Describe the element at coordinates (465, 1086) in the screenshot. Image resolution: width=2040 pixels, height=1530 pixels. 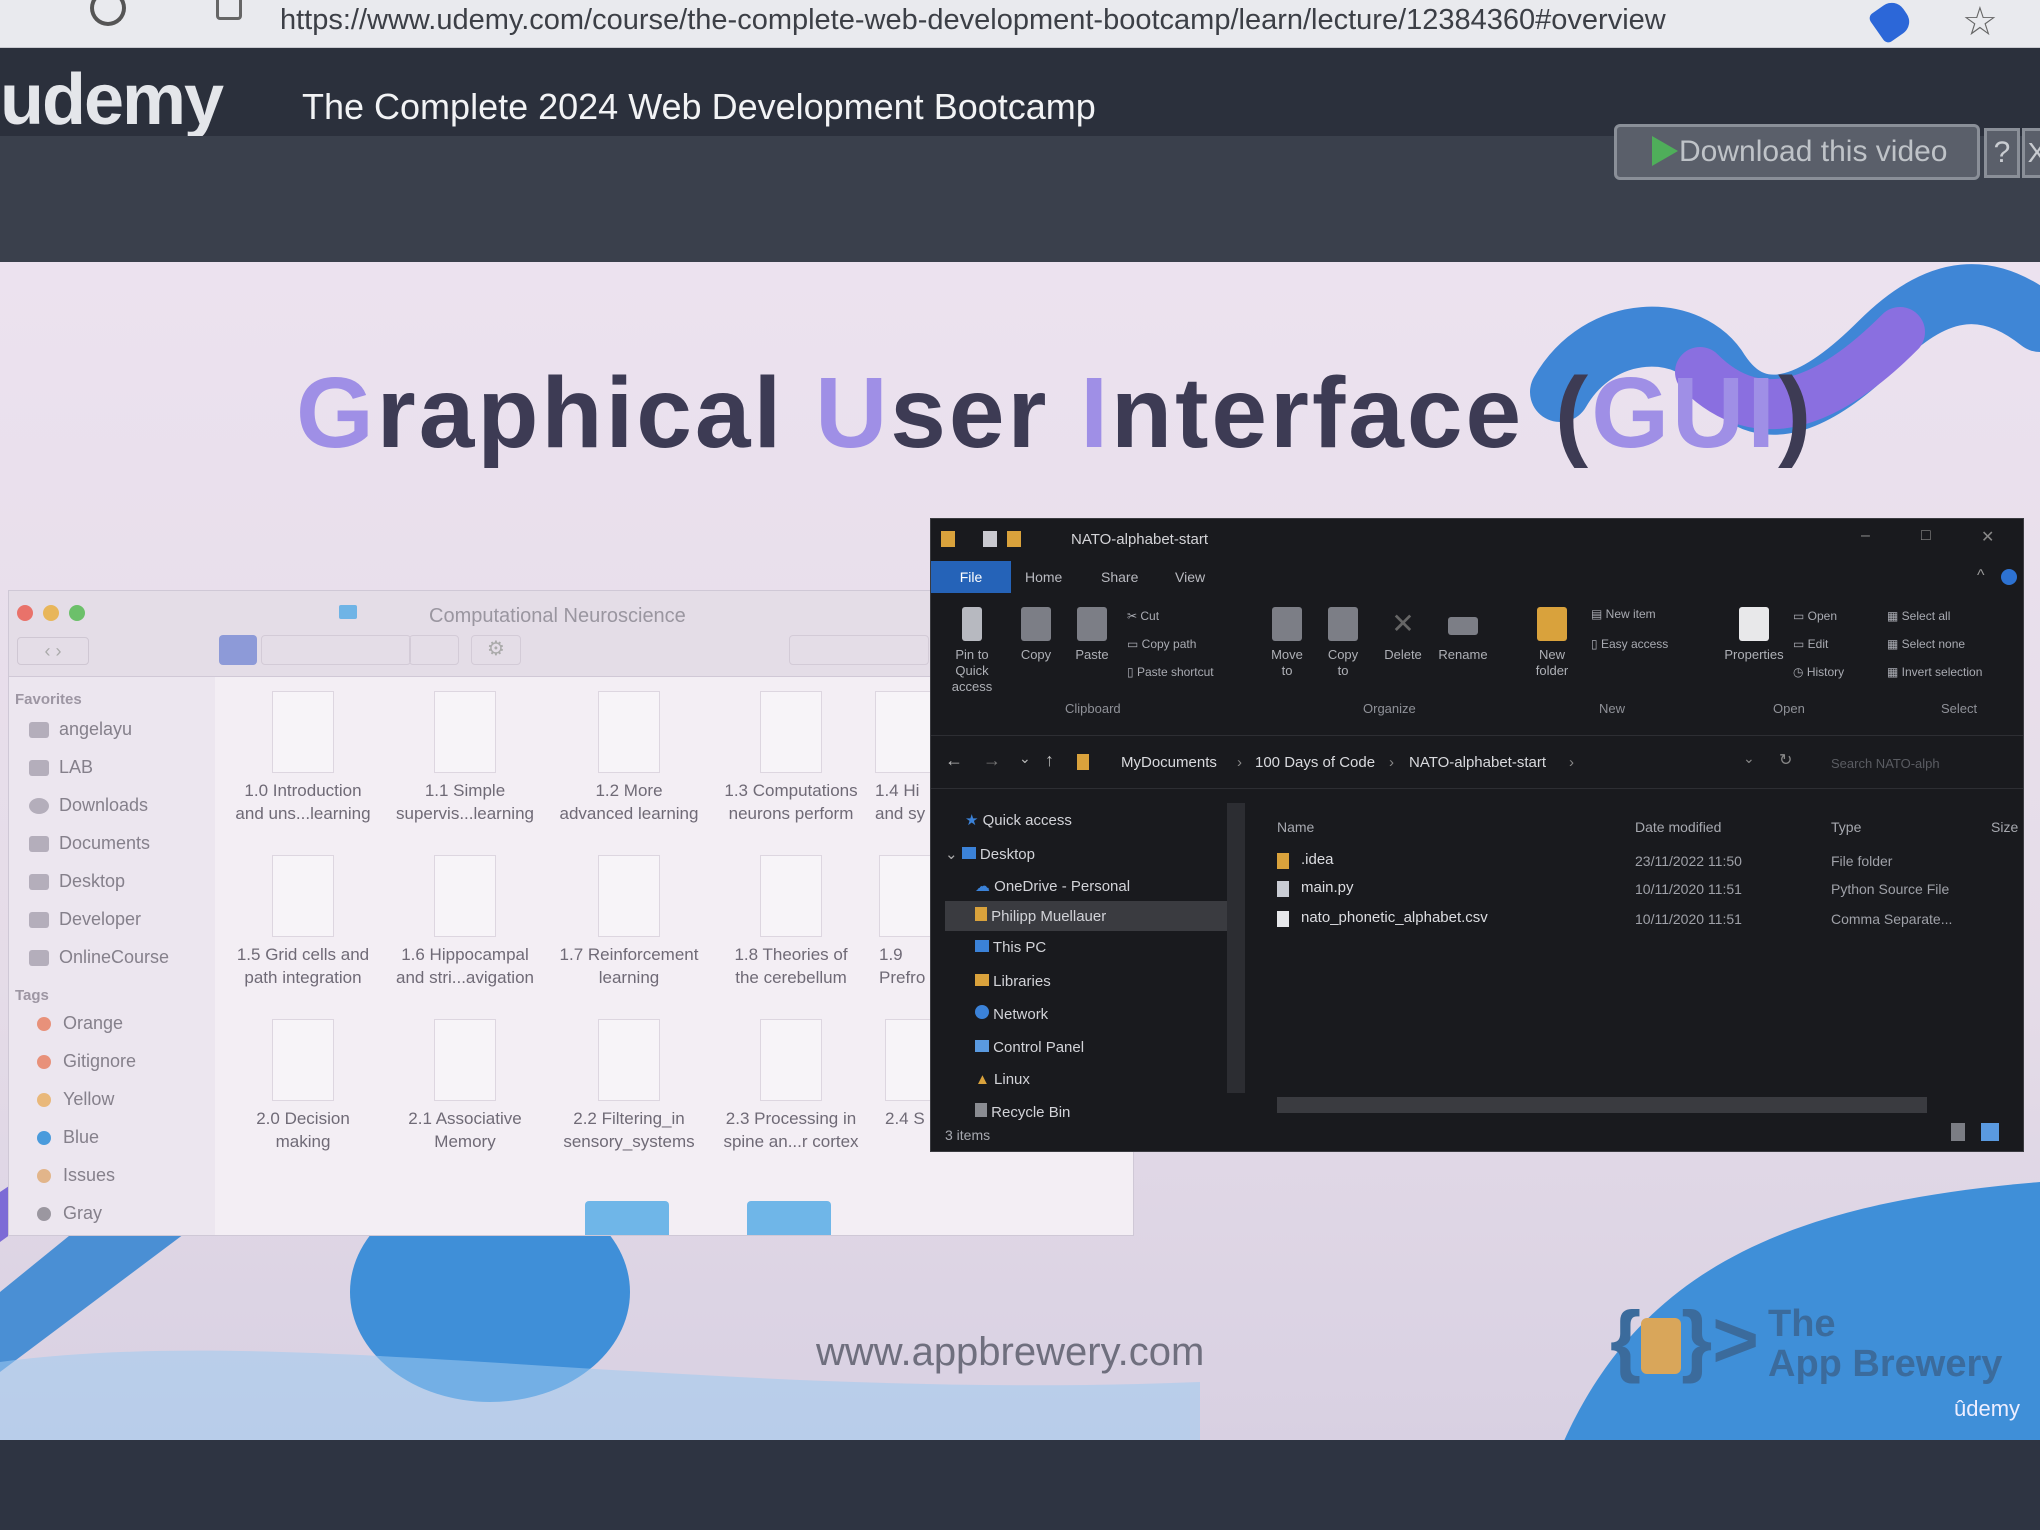
I see `file-item: 2.1 Associative Memory` at that location.